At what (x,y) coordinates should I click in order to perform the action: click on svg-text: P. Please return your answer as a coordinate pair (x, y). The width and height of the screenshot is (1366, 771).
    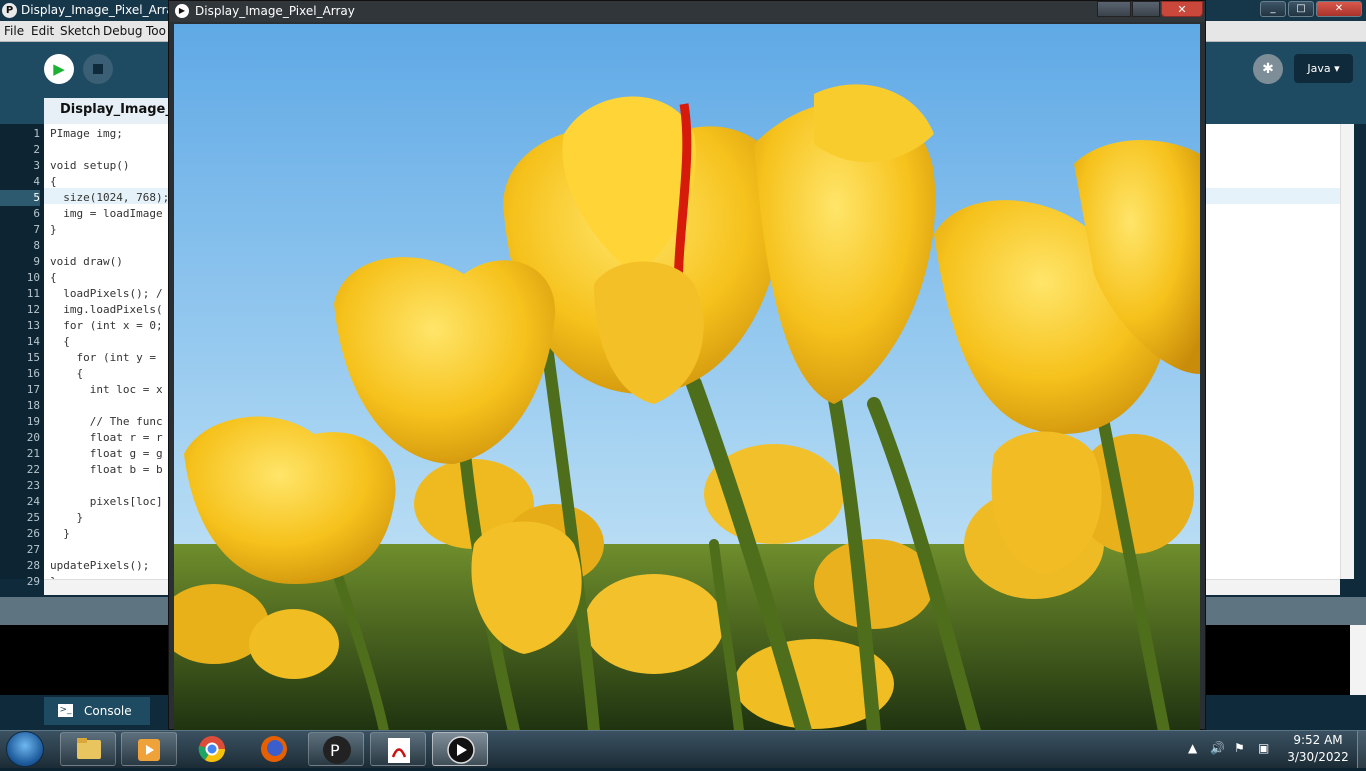
    Looking at the image, I should click on (335, 750).